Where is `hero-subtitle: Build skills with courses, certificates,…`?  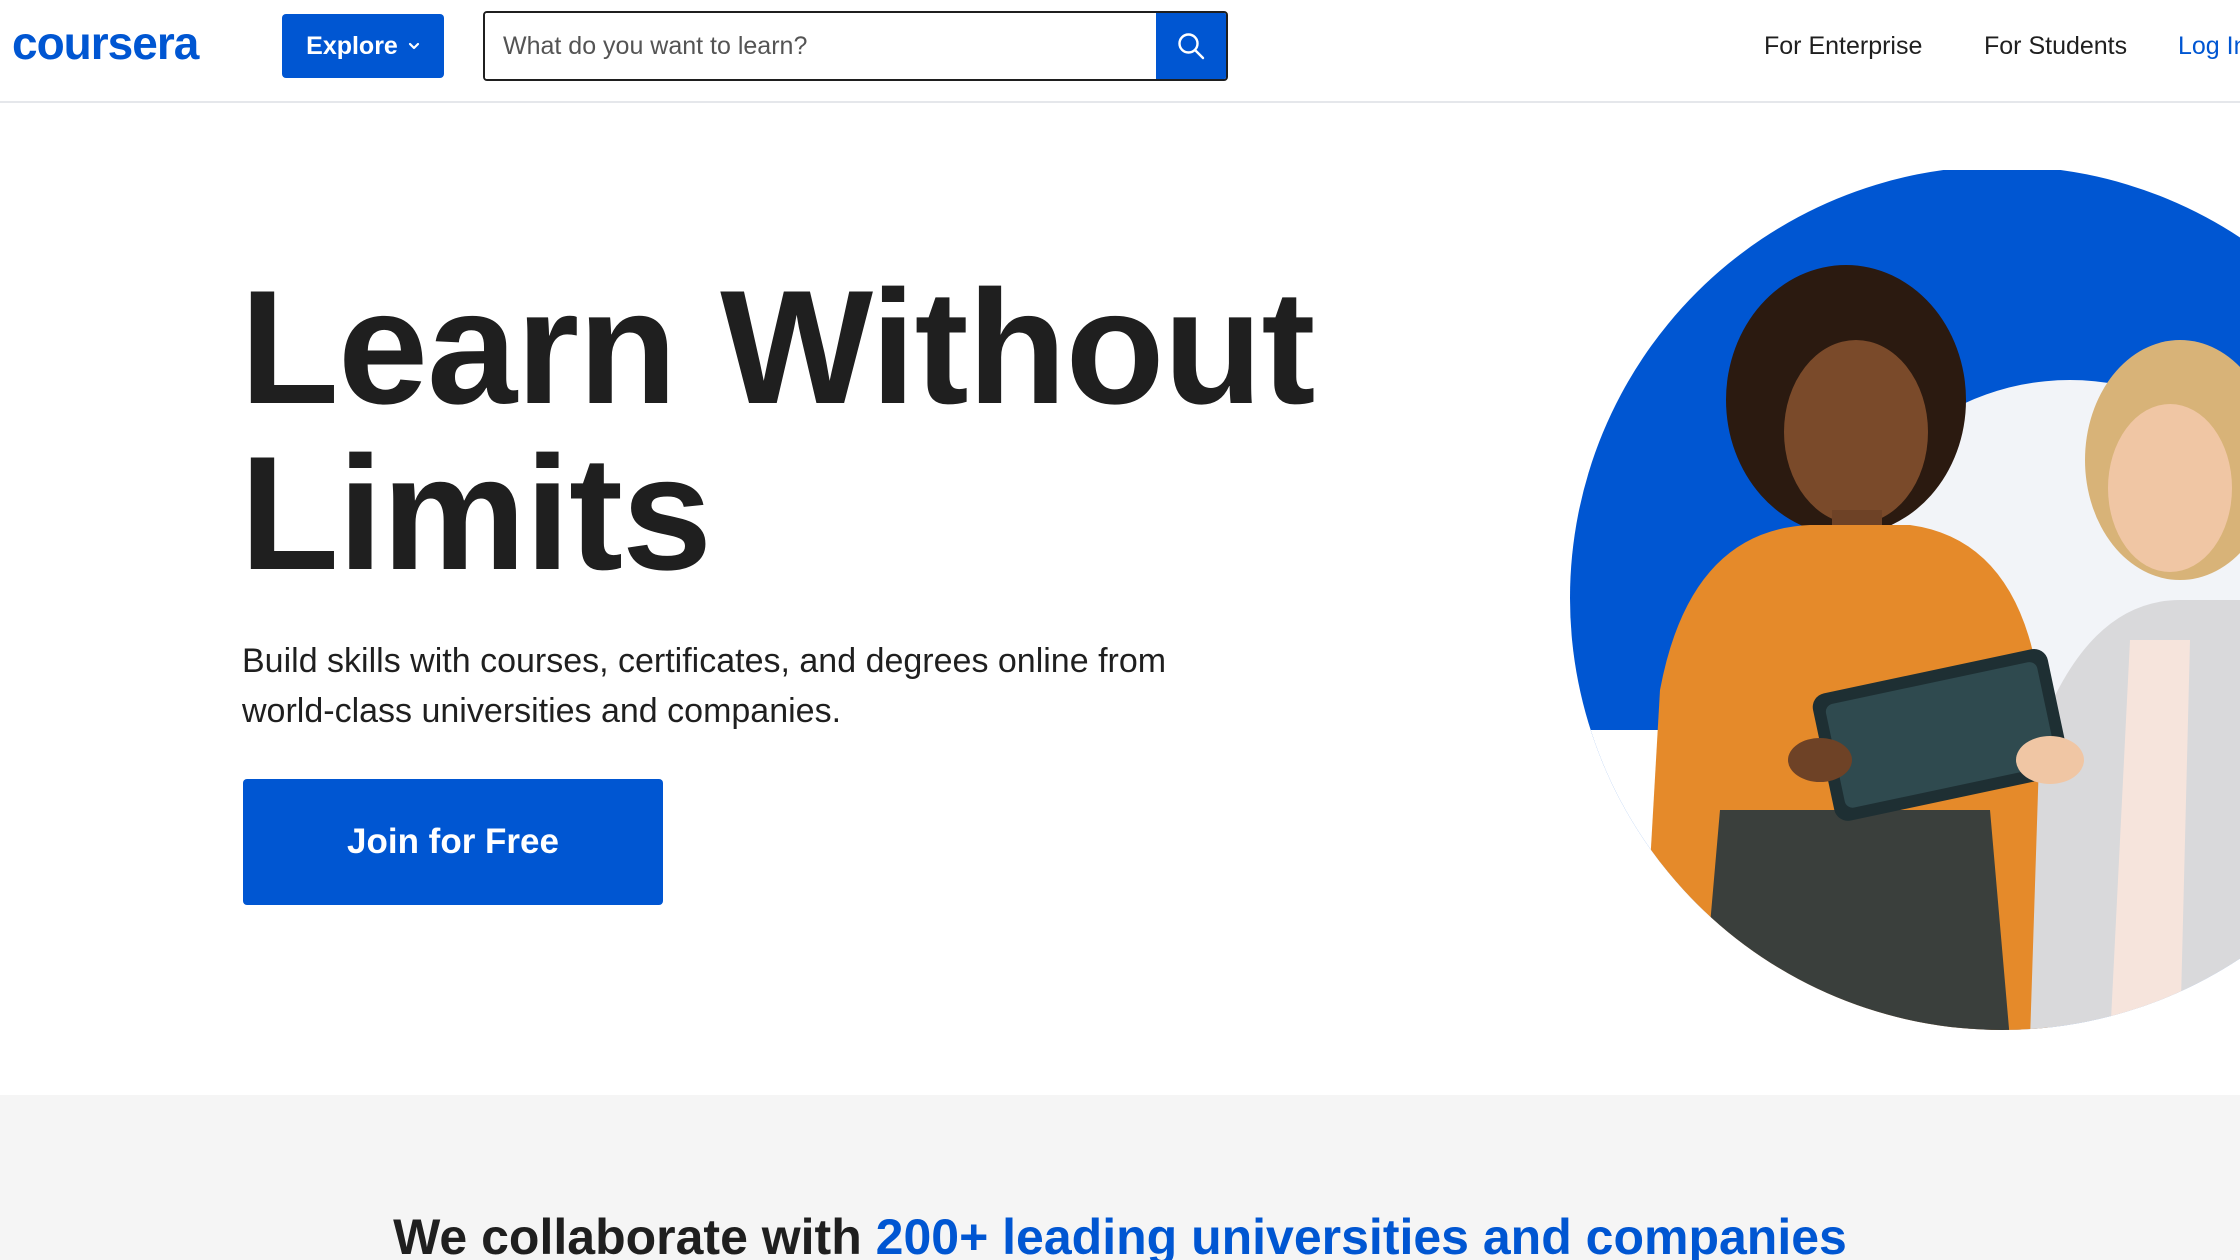 hero-subtitle: Build skills with courses, certificates,… is located at coordinates (704, 686).